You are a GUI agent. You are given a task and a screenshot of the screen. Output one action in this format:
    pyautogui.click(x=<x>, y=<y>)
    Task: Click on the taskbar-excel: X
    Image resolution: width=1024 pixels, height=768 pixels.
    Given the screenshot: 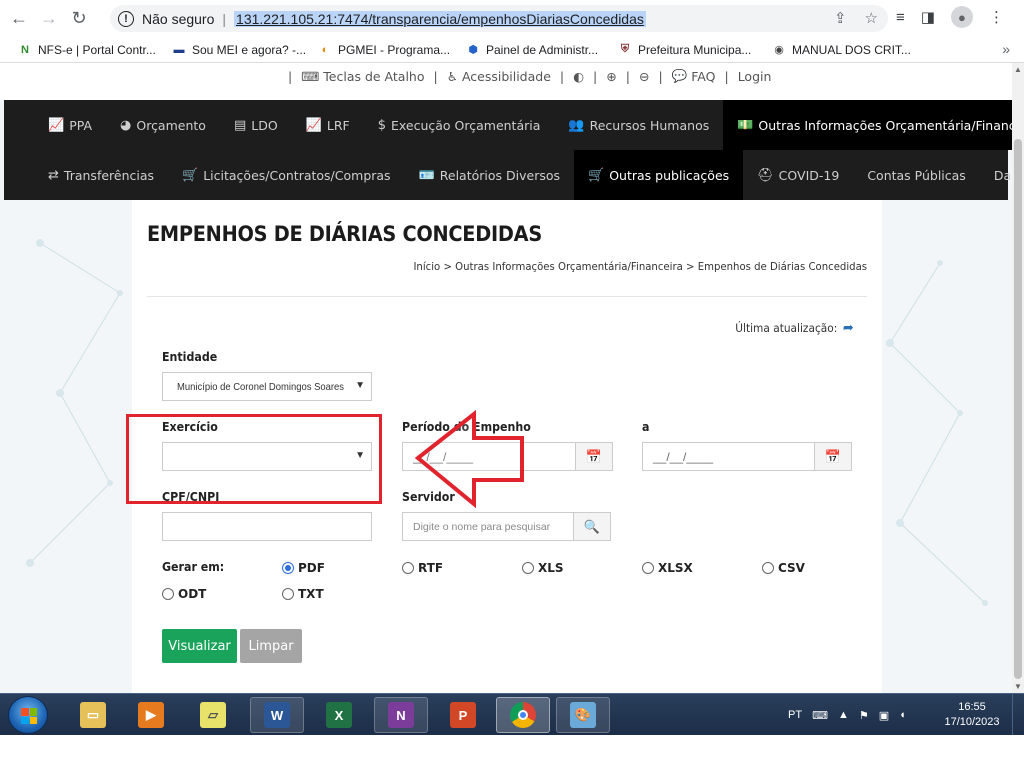 What is the action you would take?
    pyautogui.click(x=339, y=715)
    